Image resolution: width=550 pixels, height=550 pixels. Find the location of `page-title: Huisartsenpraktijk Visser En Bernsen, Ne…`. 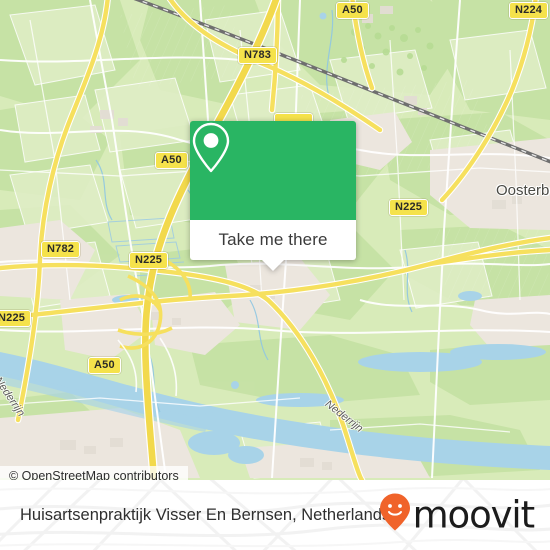

page-title: Huisartsenpraktijk Visser En Bernsen, Ne… is located at coordinates (205, 514).